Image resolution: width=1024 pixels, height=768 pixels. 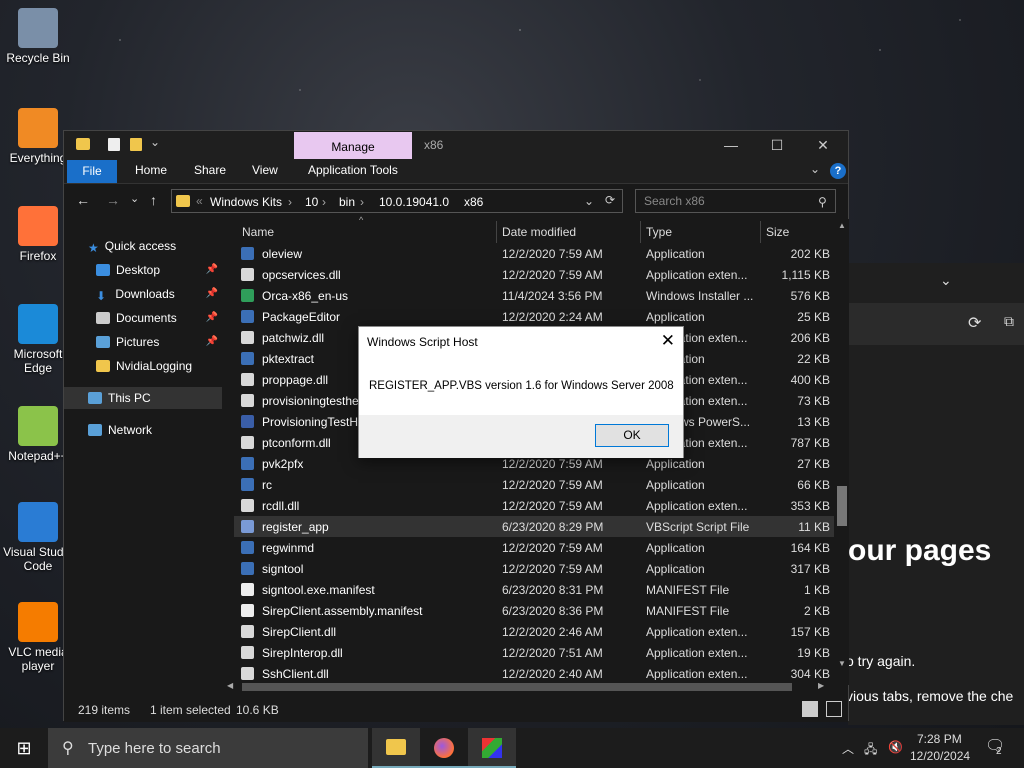 What do you see at coordinates (143, 342) in the screenshot?
I see `sidebar-item-pictures: Pictures 📌` at bounding box center [143, 342].